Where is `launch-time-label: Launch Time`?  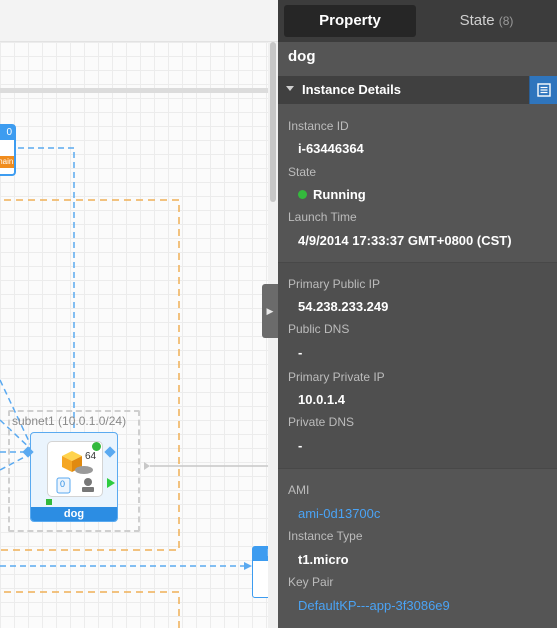
launch-time-label: Launch Time is located at coordinates (322, 217).